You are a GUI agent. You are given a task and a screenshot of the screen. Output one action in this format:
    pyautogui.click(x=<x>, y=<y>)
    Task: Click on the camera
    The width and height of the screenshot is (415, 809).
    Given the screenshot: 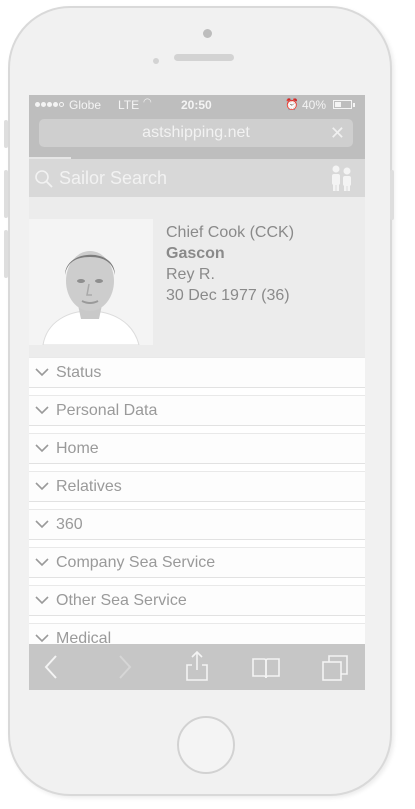 What is the action you would take?
    pyautogui.click(x=207, y=33)
    